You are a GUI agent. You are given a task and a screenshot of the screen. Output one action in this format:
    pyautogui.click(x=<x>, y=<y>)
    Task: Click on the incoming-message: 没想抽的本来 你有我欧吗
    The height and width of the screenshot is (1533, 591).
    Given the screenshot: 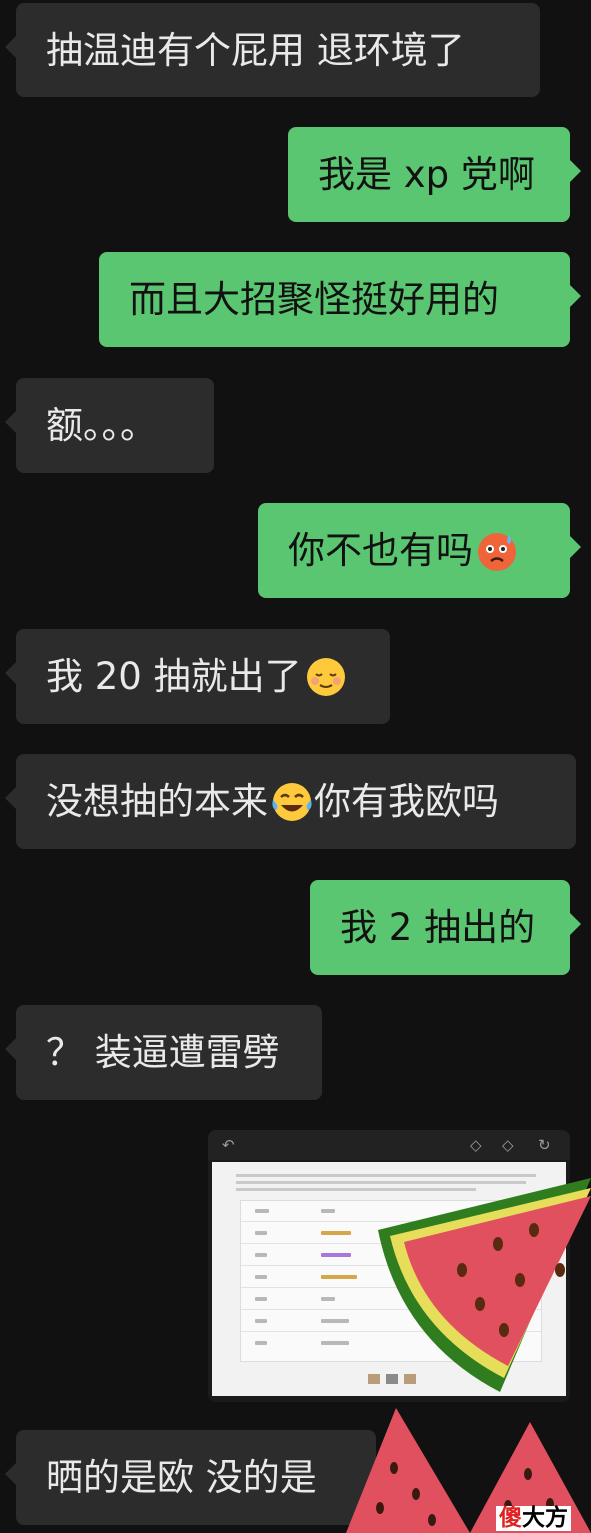 What is the action you would take?
    pyautogui.click(x=290, y=801)
    